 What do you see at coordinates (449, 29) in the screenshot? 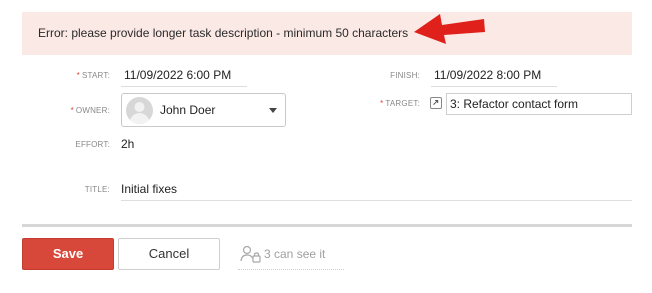
I see `red-arrow-icon` at bounding box center [449, 29].